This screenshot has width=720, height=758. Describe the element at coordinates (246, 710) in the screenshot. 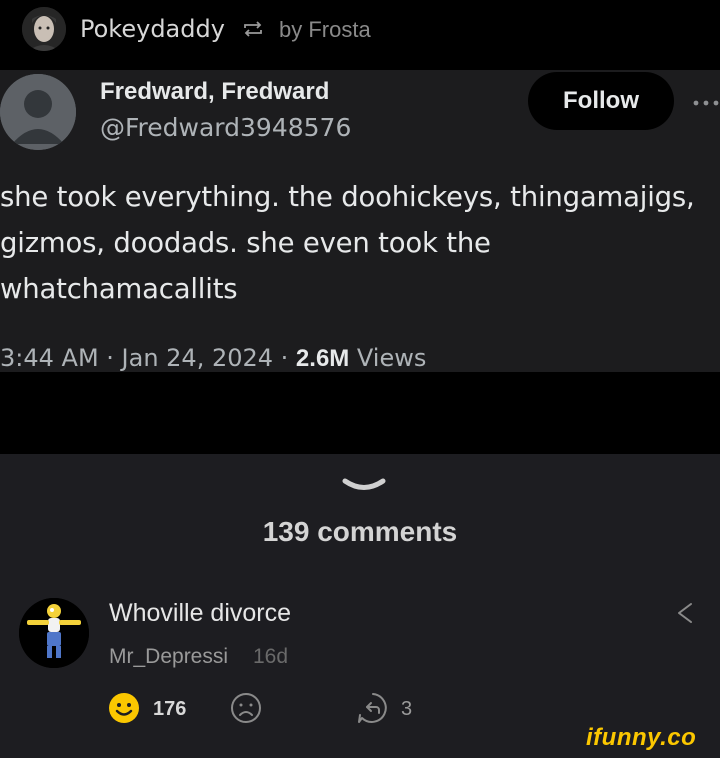

I see `frown-icon` at that location.